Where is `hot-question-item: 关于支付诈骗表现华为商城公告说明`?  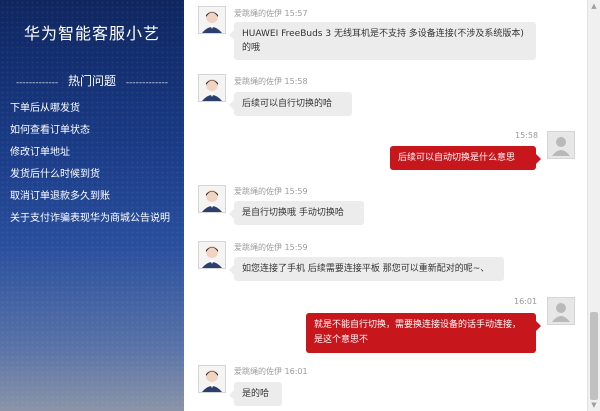 hot-question-item: 关于支付诈骗表现华为商城公告说明 is located at coordinates (90, 224).